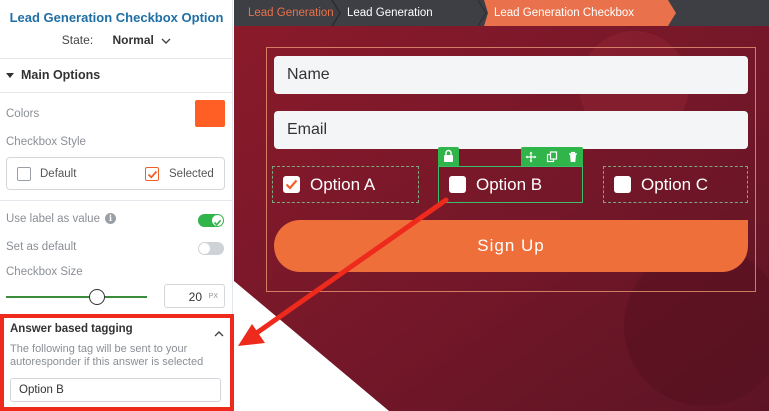  Describe the element at coordinates (343, 271) in the screenshot. I see `annotation-arrow` at that location.